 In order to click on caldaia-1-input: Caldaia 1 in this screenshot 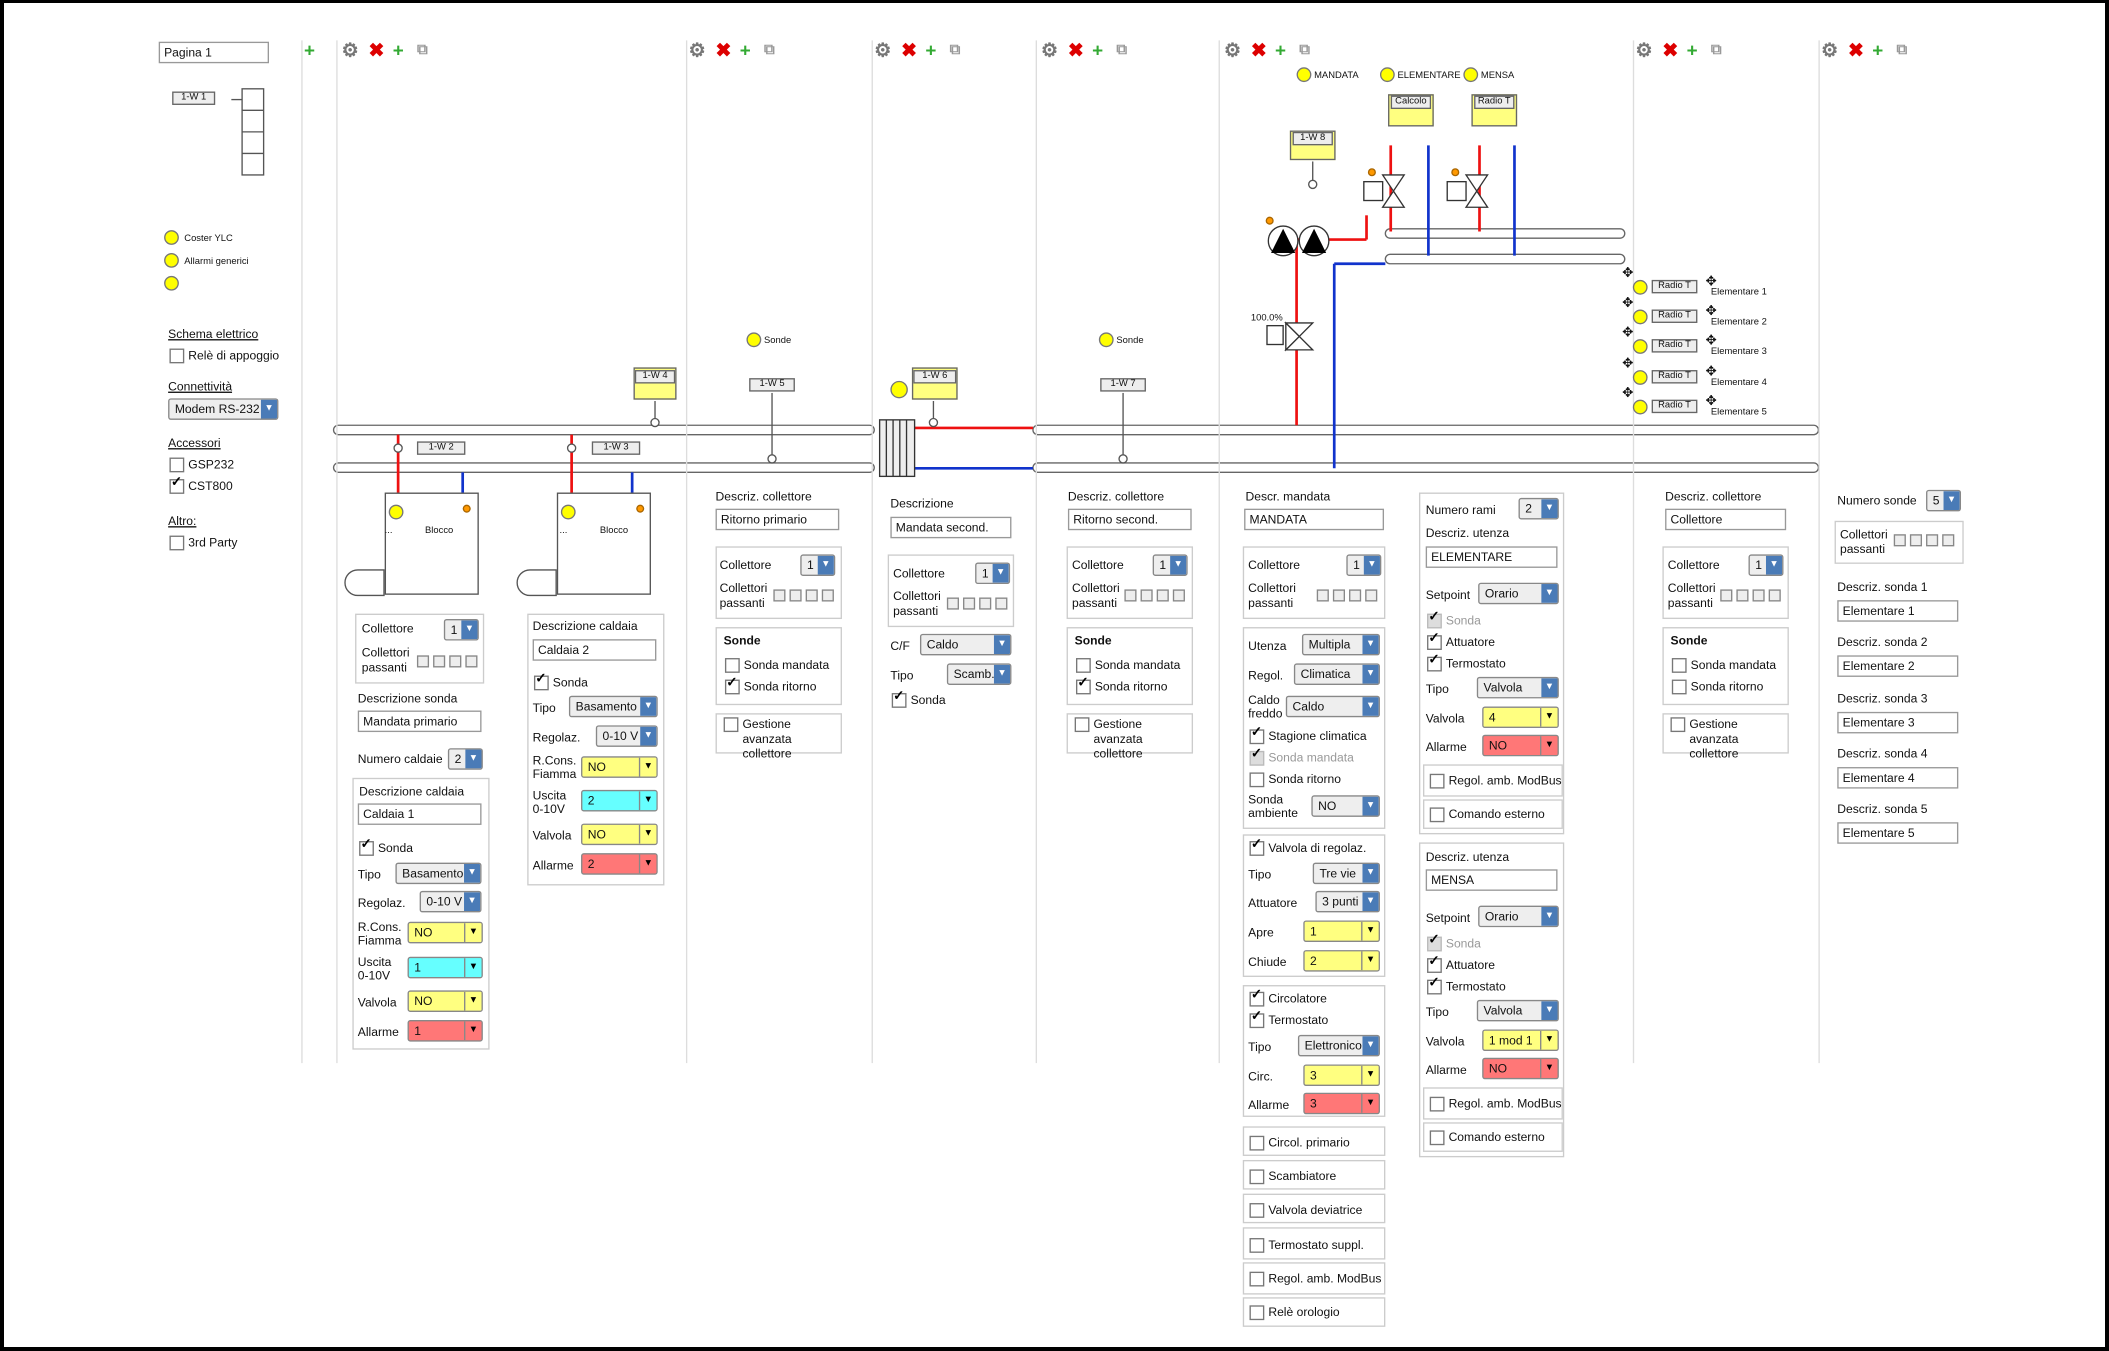, I will do `click(419, 814)`.